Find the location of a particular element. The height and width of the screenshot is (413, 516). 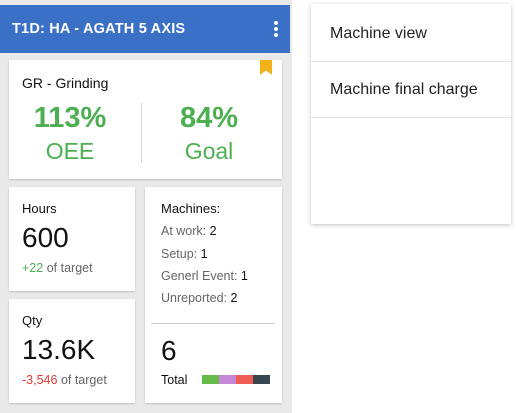

machines-row-event: Generl Event: 1 is located at coordinates (204, 276).